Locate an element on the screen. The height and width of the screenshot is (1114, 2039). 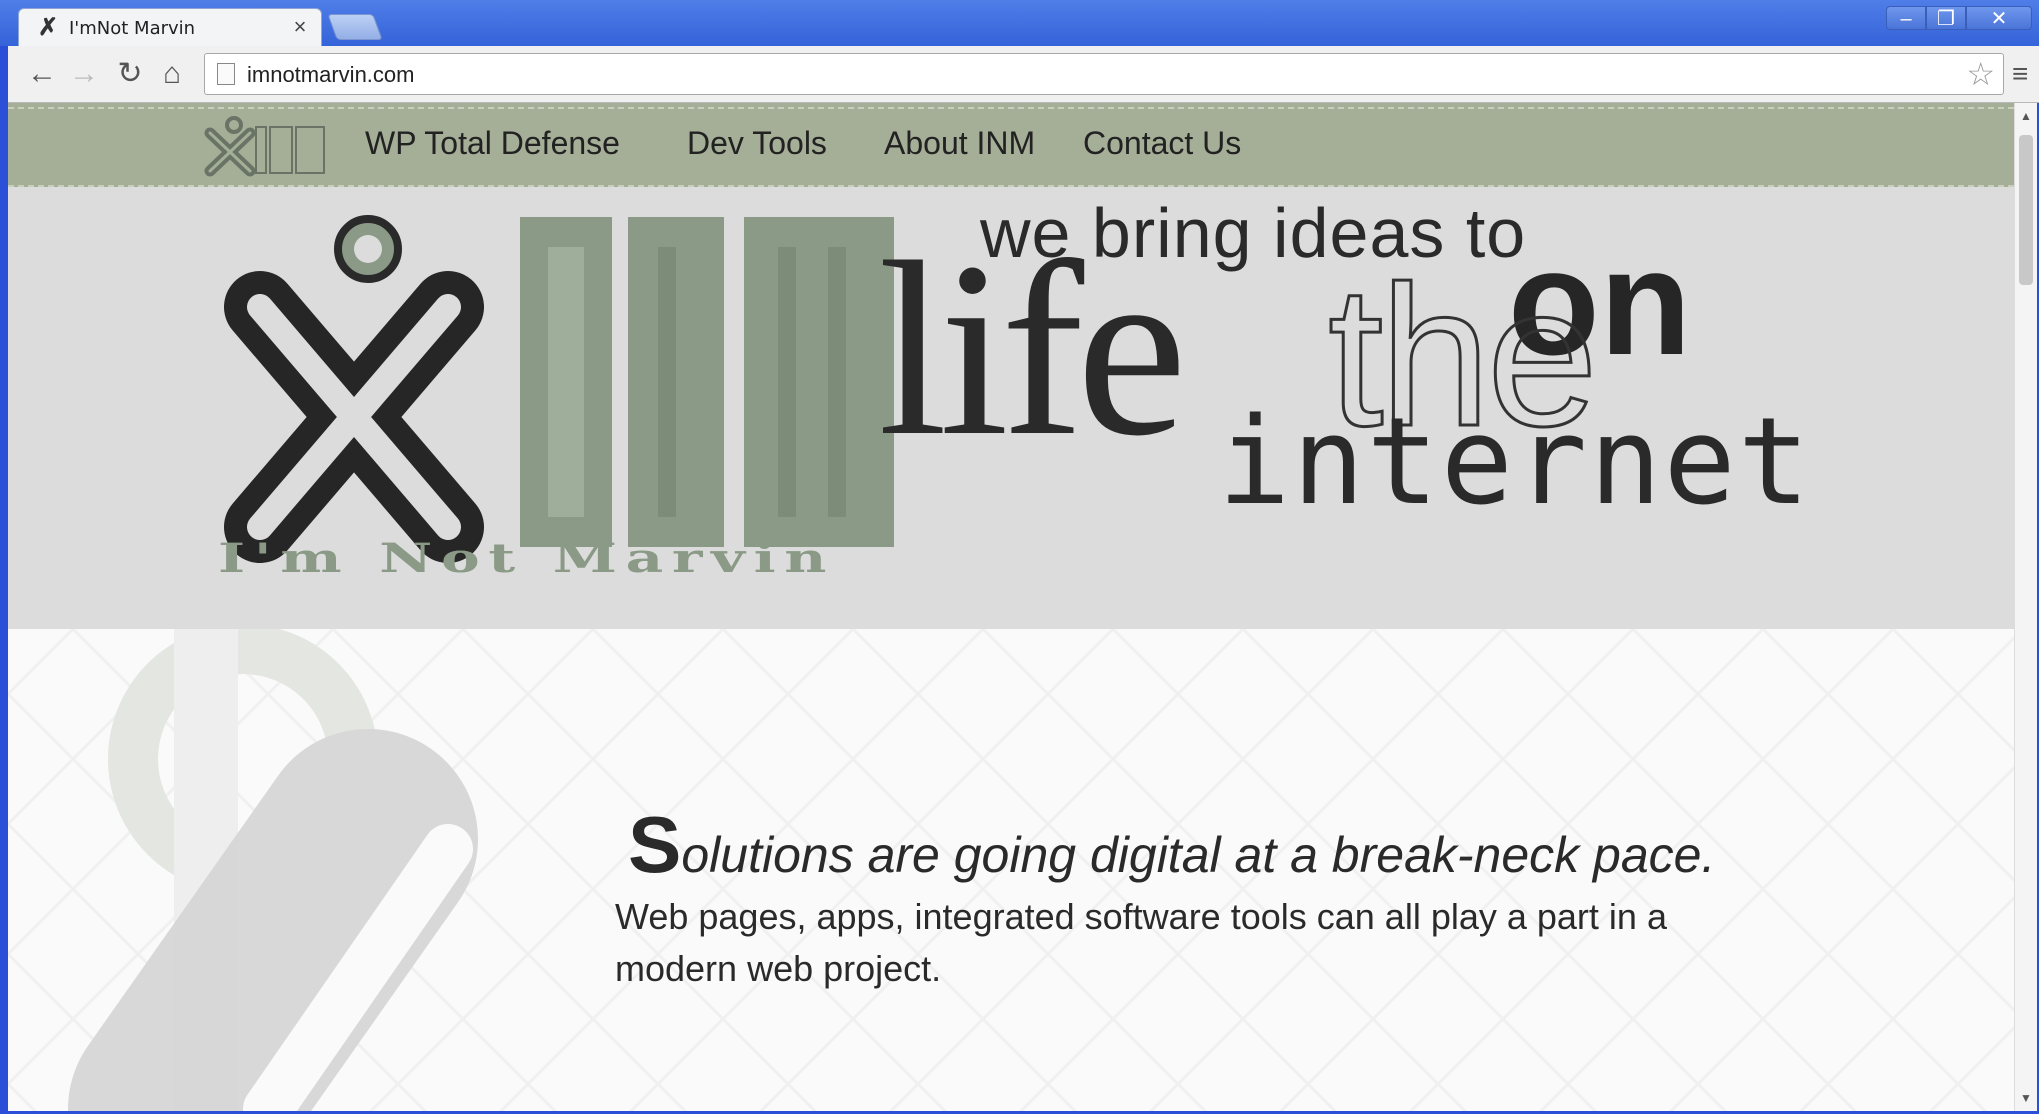
close-window-button: ✕ is located at coordinates (1999, 18).